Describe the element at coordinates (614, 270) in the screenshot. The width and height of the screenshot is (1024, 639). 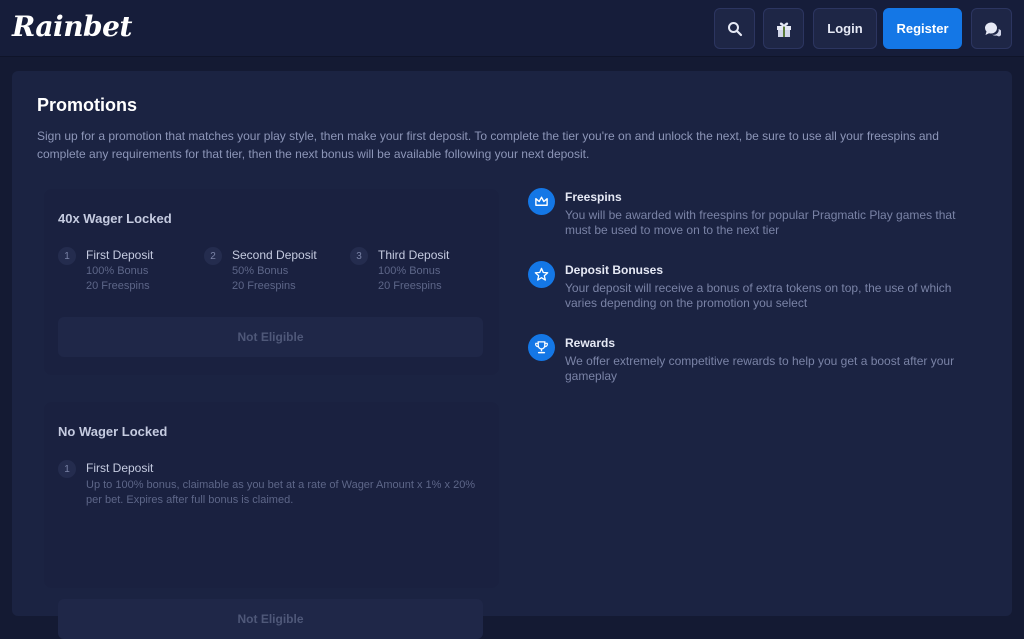
I see `feature-title: Deposit Bonuses` at that location.